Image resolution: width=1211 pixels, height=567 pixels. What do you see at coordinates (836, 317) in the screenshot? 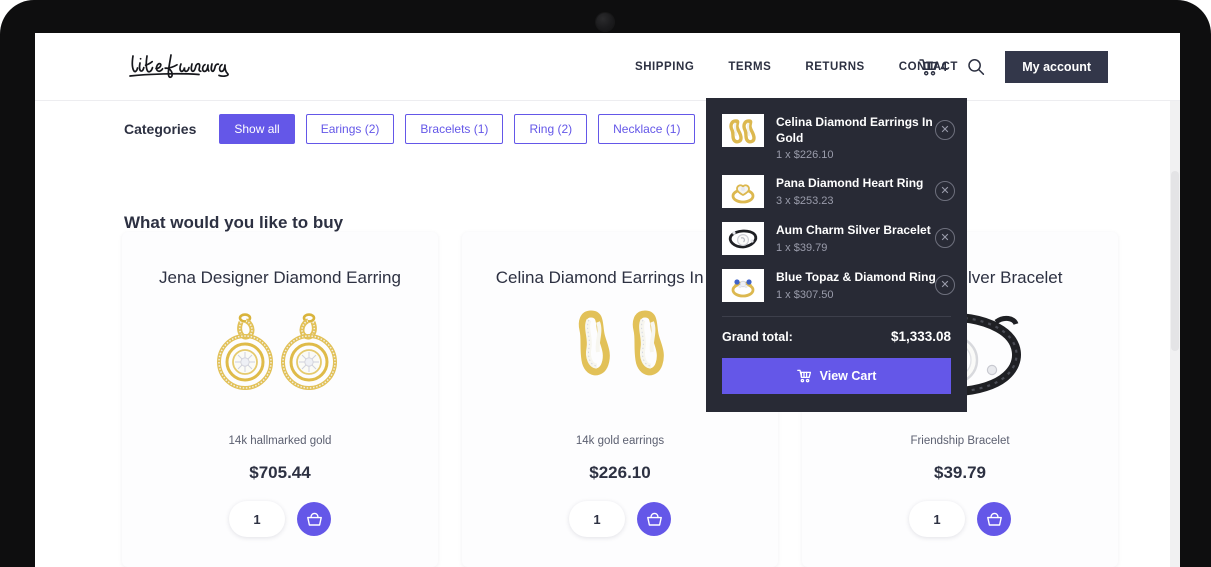
I see `cart-divider` at bounding box center [836, 317].